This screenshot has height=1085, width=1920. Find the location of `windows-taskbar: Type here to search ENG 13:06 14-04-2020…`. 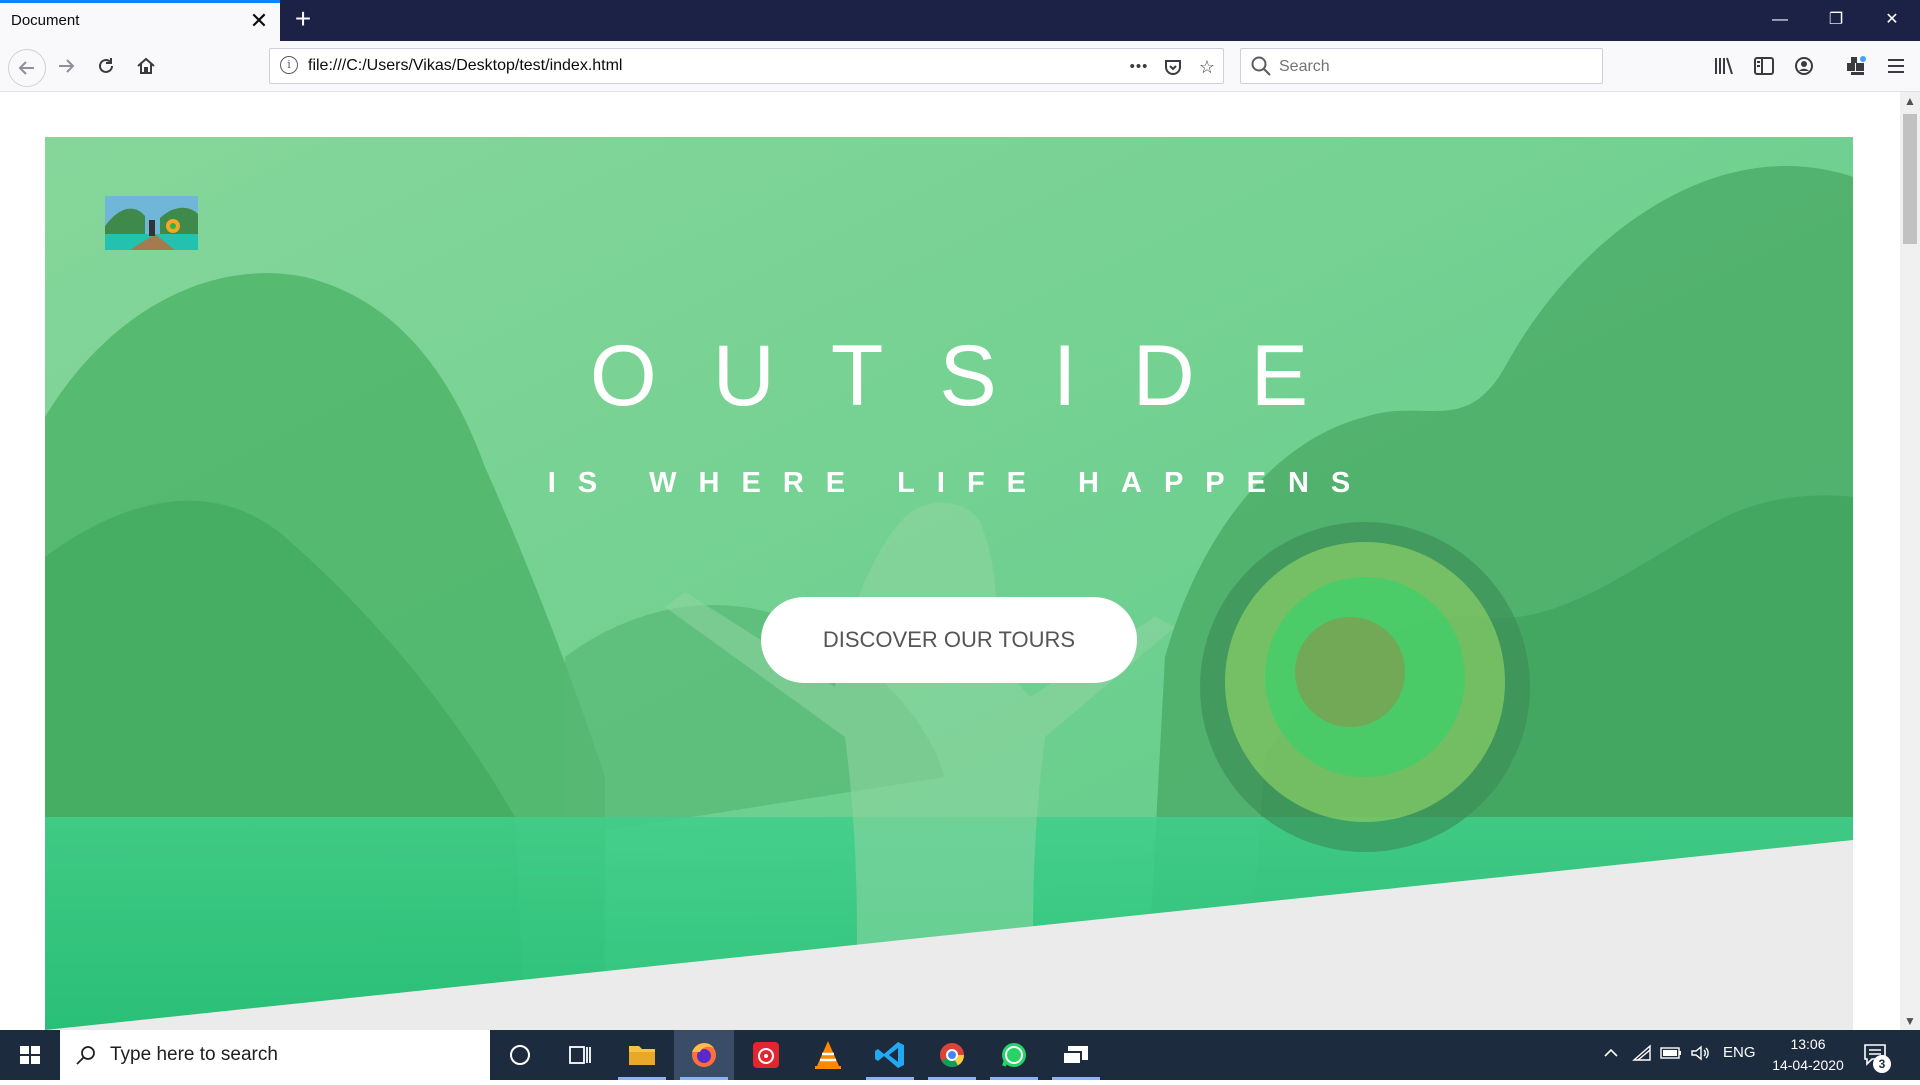

windows-taskbar: Type here to search ENG 13:06 14-04-2020… is located at coordinates (960, 1055).